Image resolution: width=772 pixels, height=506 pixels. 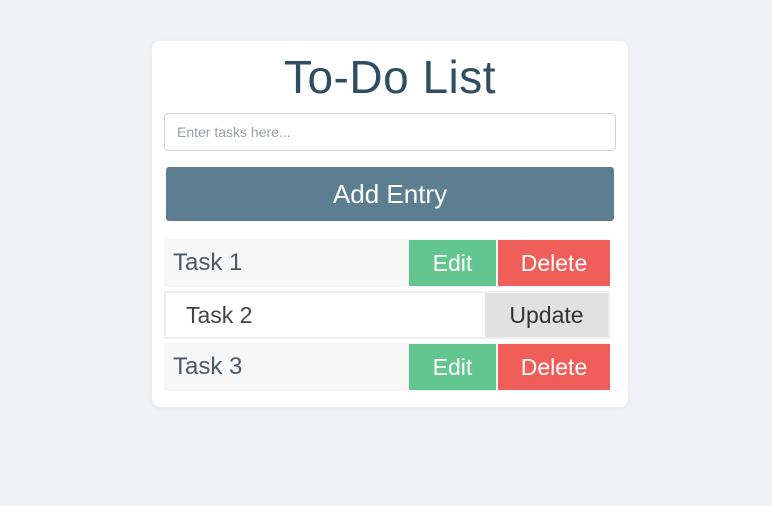 I want to click on task-row-3: Task 3 Edit Delete, so click(x=387, y=367).